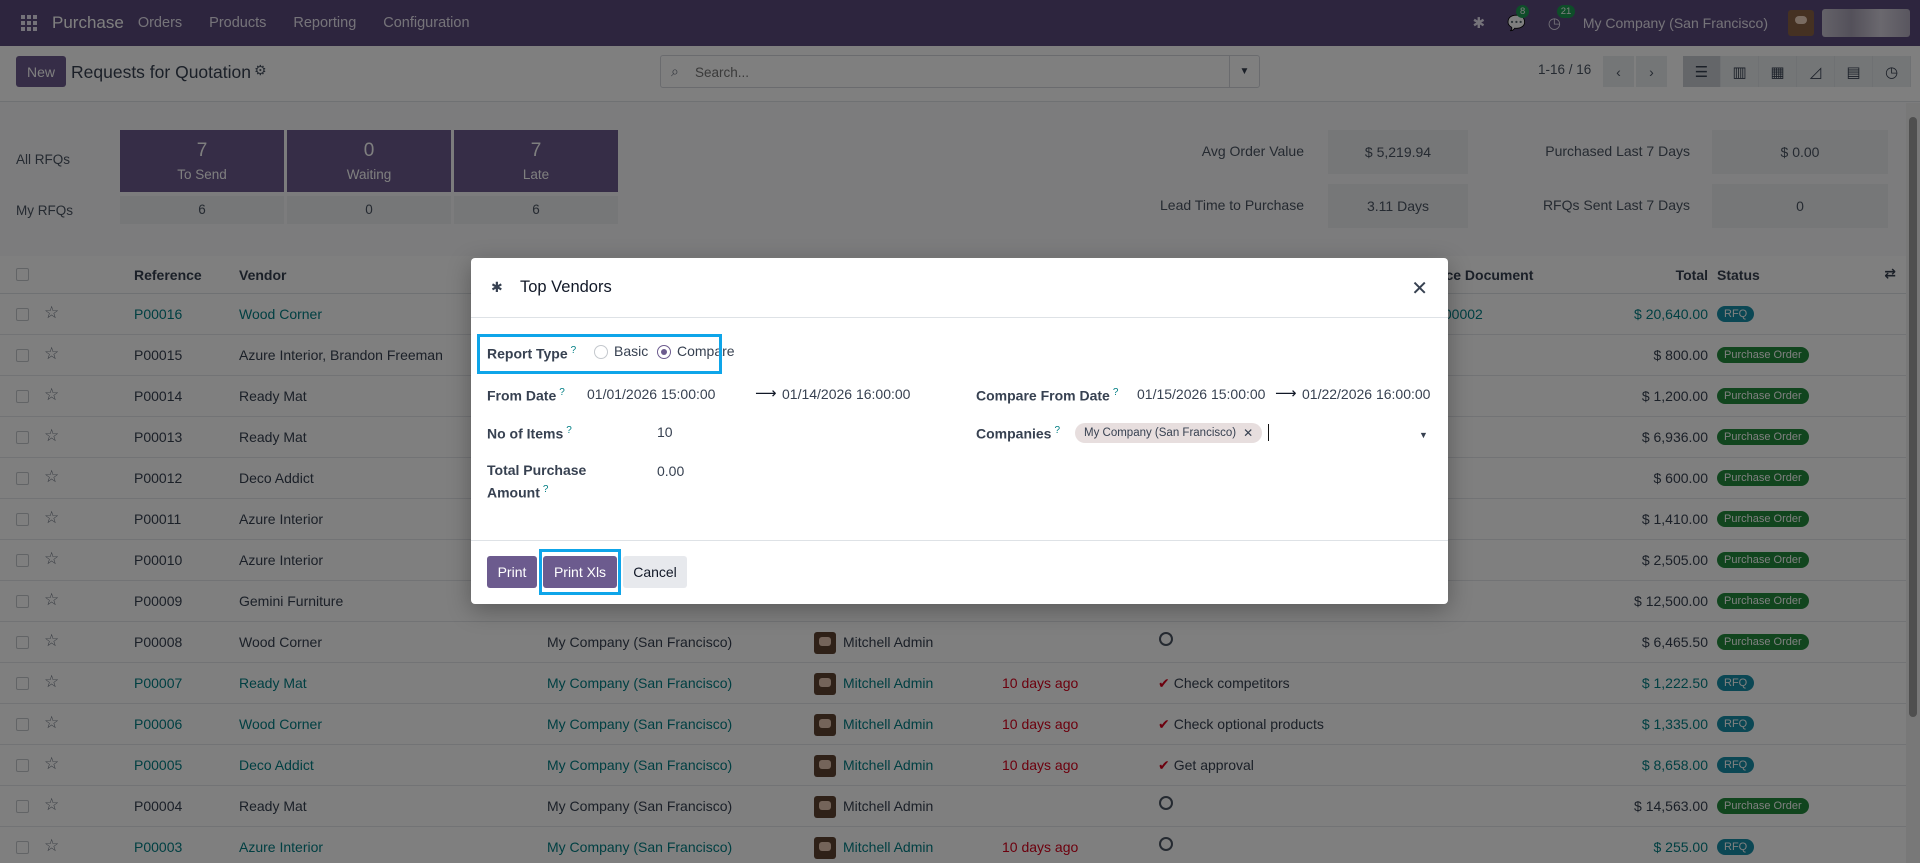 This screenshot has height=863, width=1920. I want to click on close-icon: ✕, so click(1419, 288).